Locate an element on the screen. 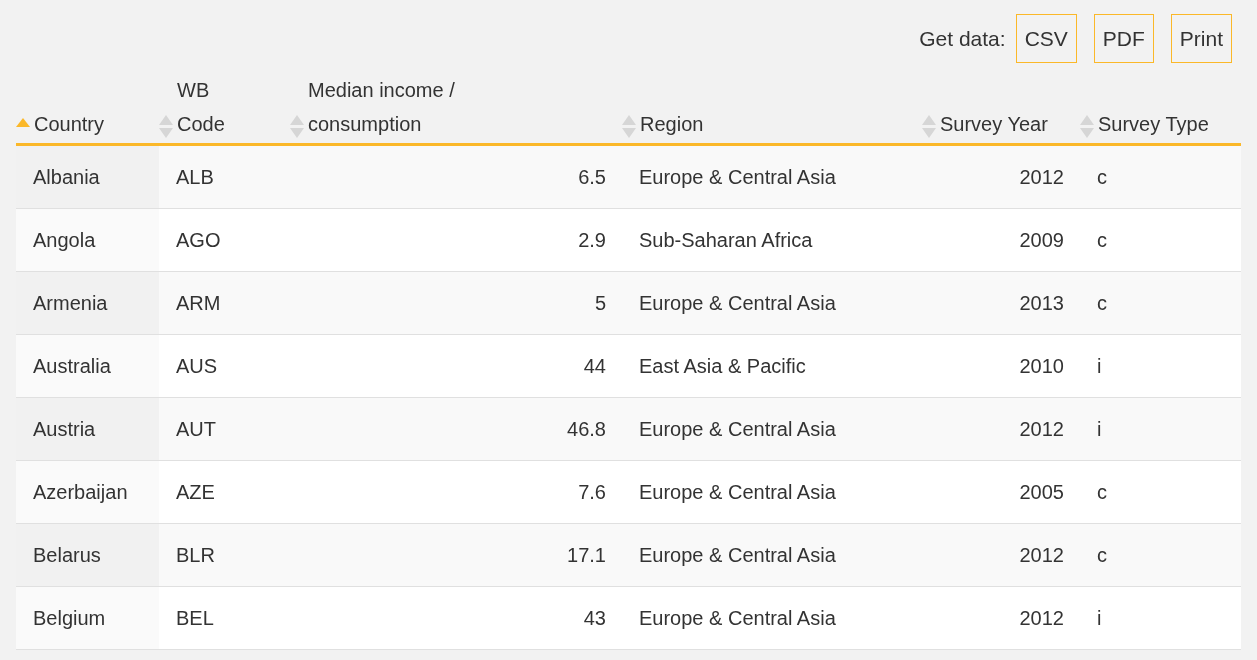 This screenshot has height=660, width=1257. column-header: Survey Type is located at coordinates (1153, 124).